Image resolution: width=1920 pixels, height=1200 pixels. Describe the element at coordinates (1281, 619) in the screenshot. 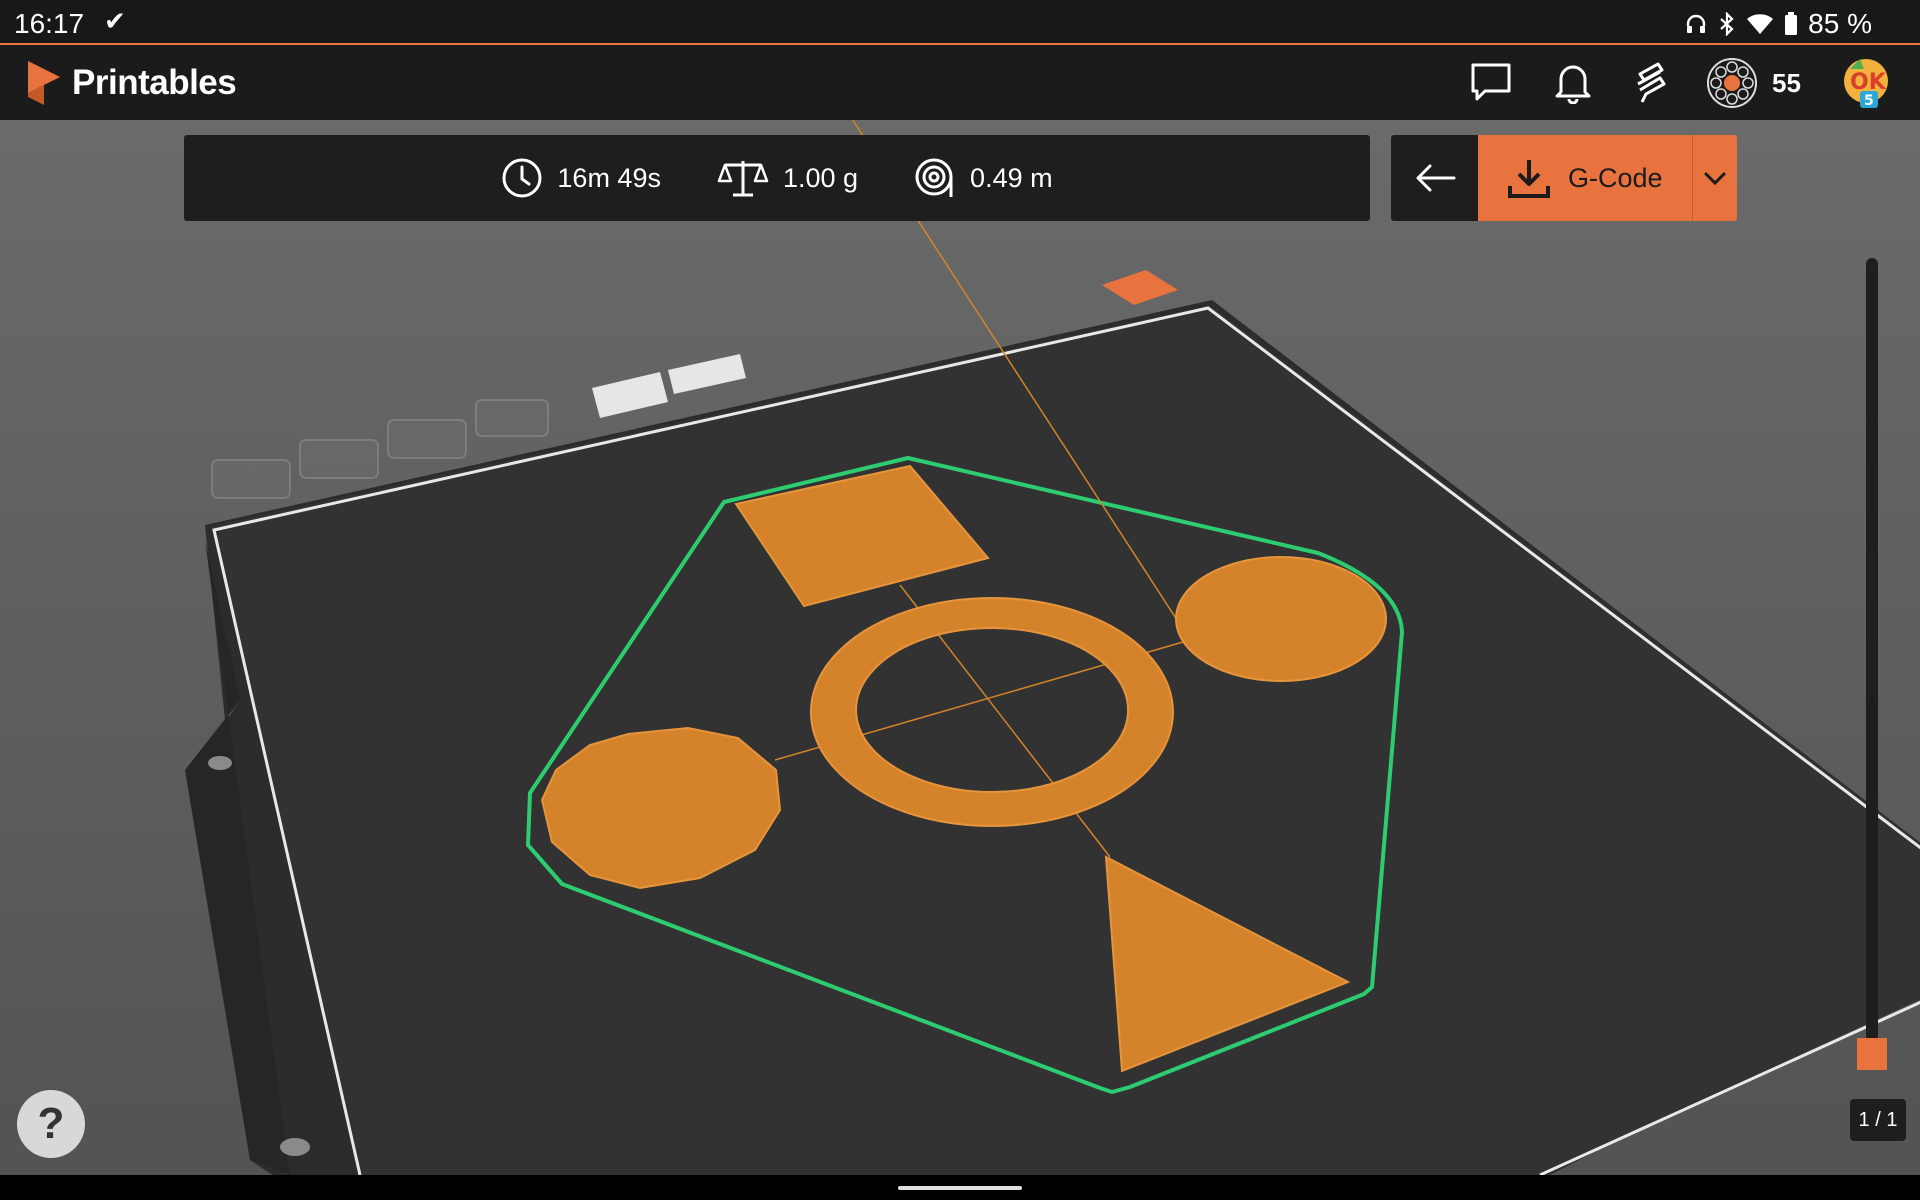

I see `printed-circle` at that location.